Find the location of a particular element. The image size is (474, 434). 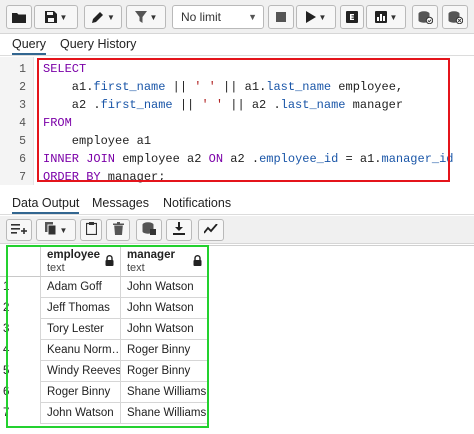

copy-button: ▼ is located at coordinates (56, 230).